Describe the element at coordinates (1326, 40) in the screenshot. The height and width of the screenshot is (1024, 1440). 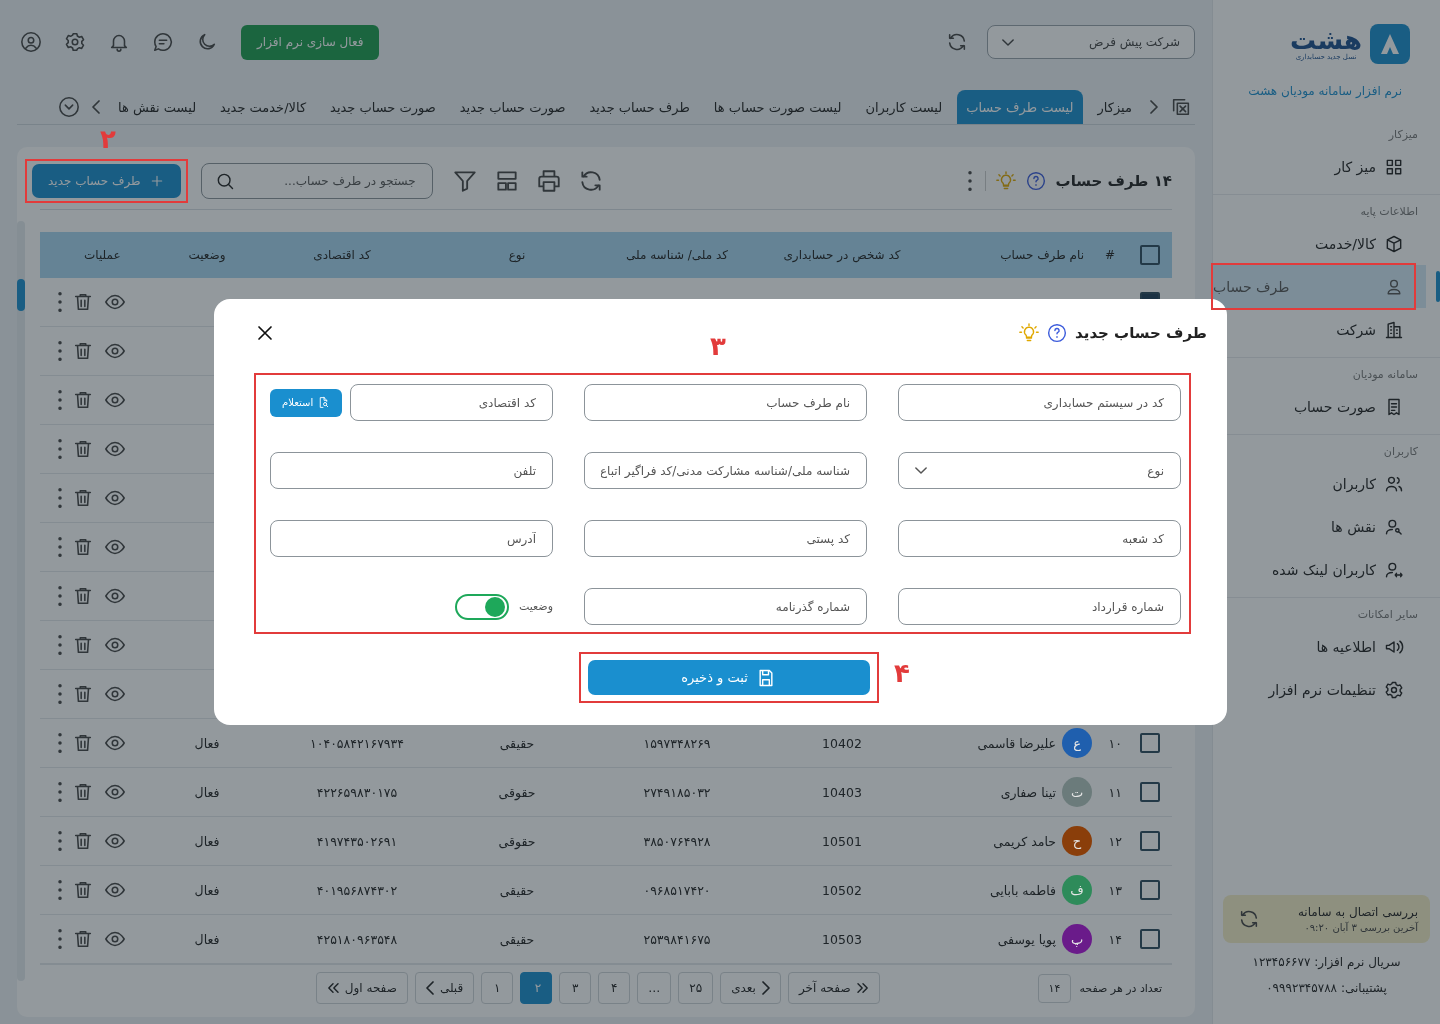
I see `logo-name: هشت` at that location.